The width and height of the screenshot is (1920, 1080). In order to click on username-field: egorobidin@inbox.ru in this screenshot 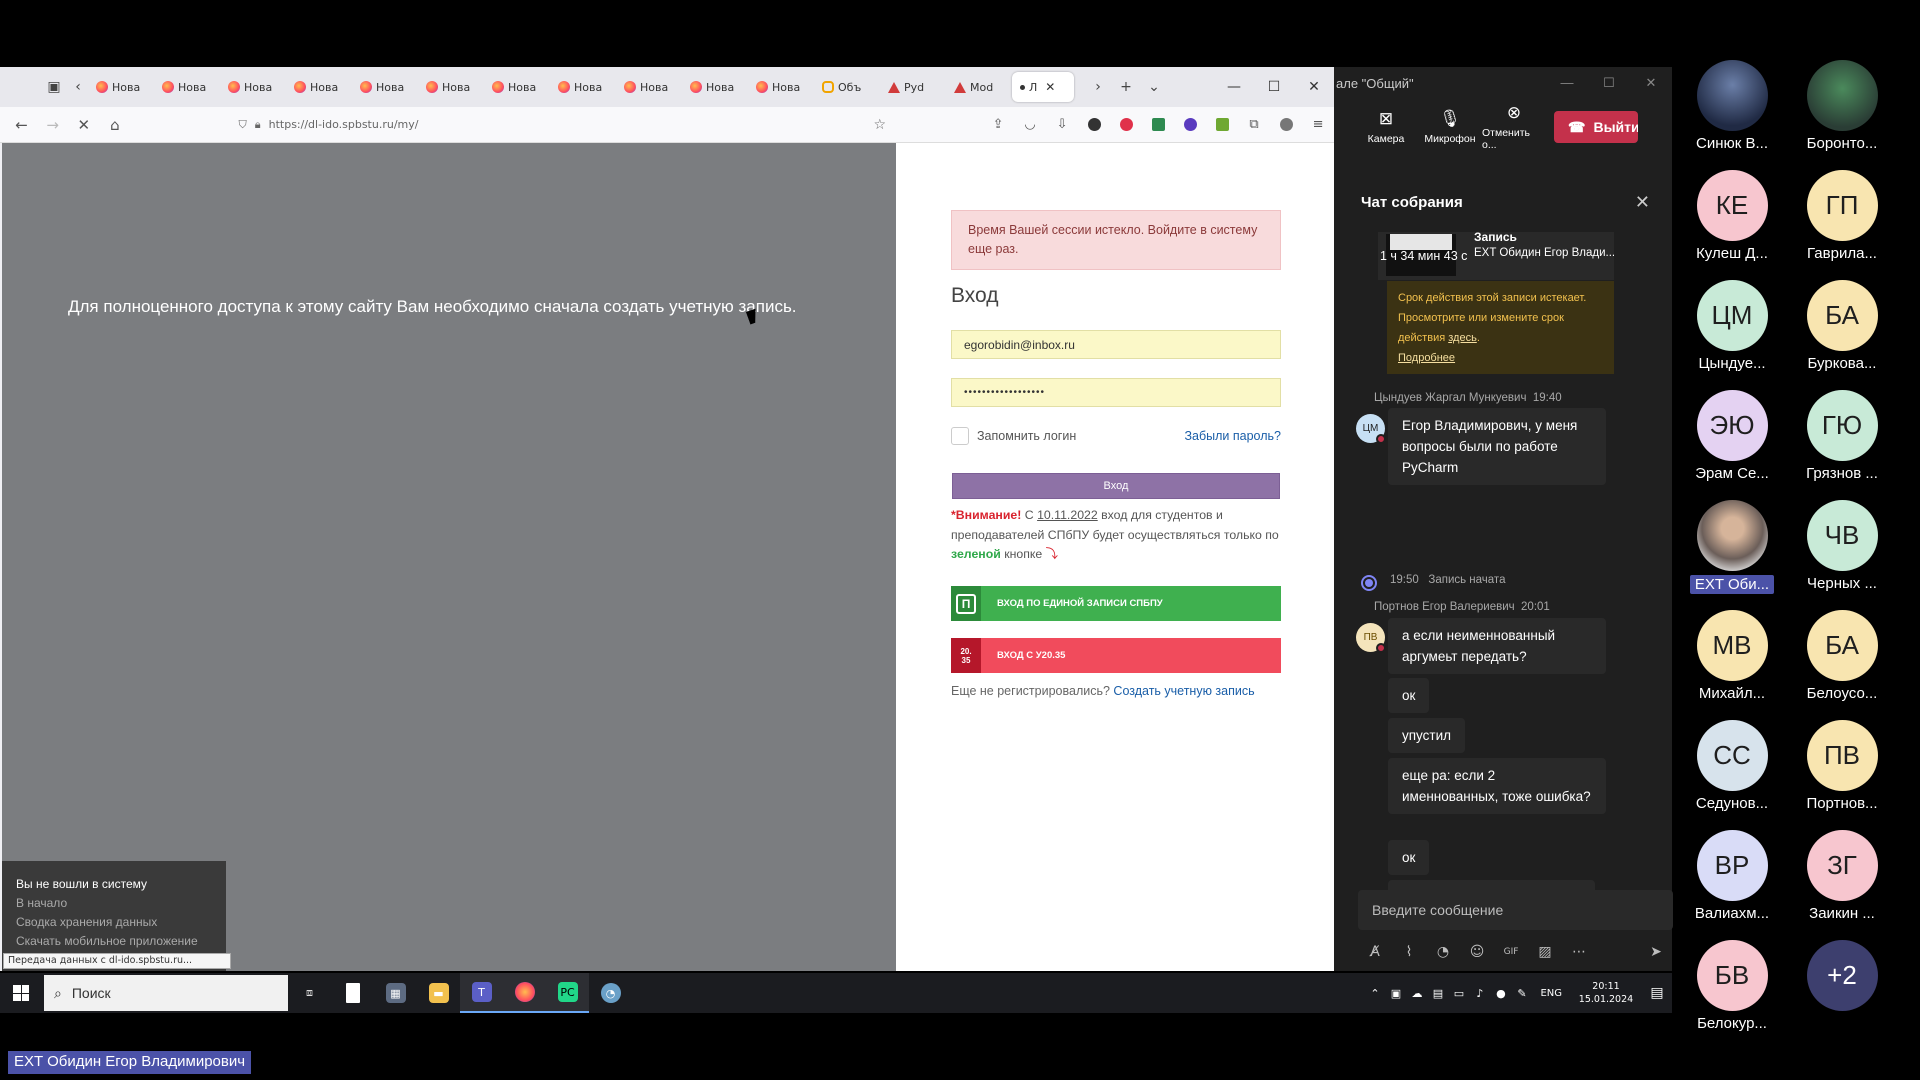, I will do `click(1116, 344)`.